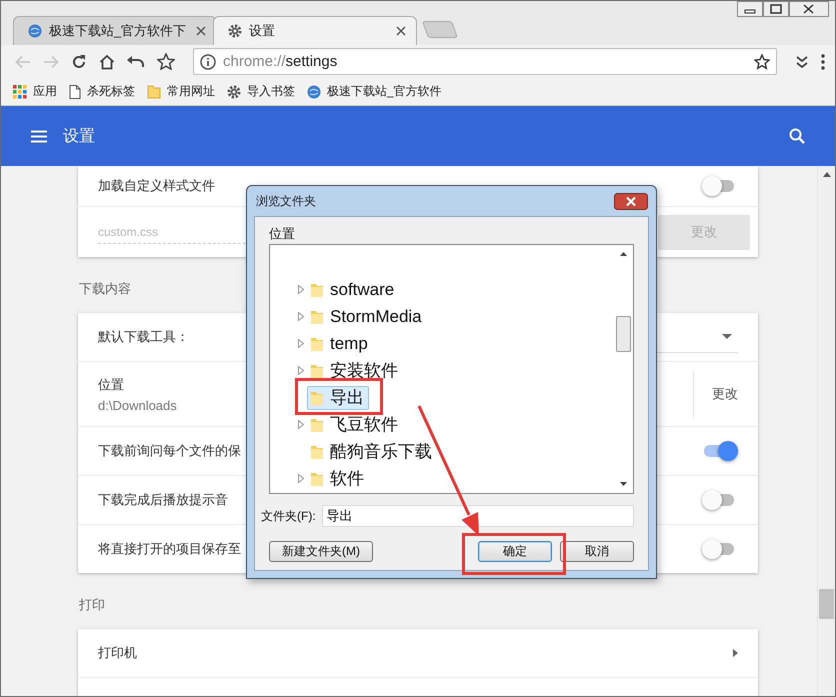 This screenshot has width=836, height=697. What do you see at coordinates (117, 653) in the screenshot?
I see `setting-label: 打印机` at bounding box center [117, 653].